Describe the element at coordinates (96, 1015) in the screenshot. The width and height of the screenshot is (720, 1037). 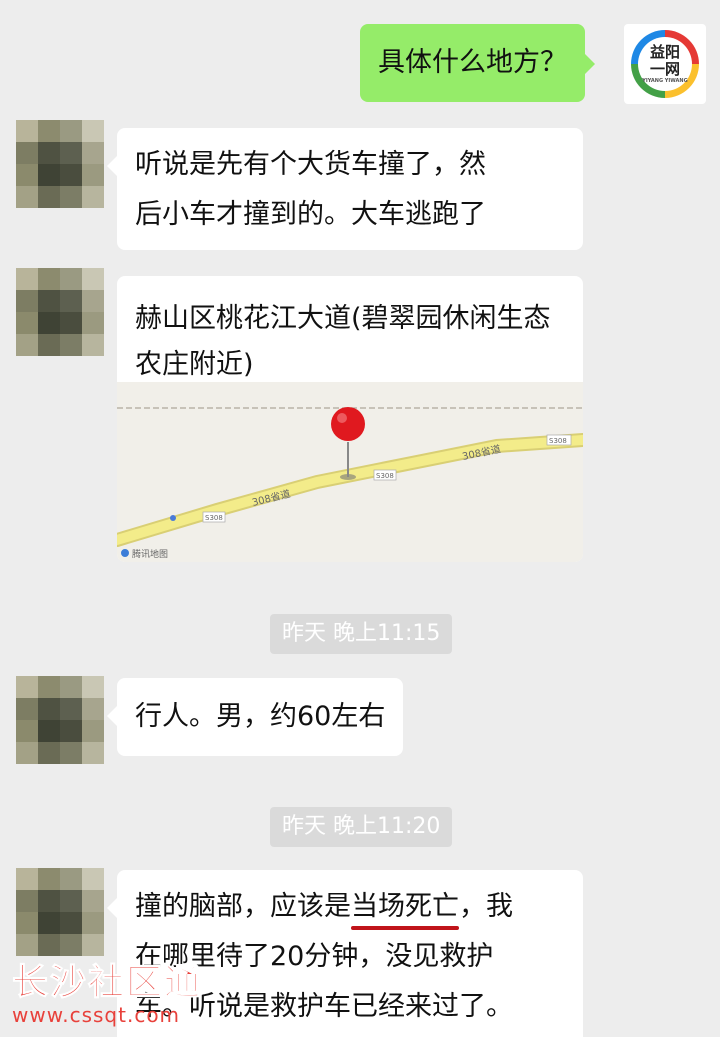
I see `watermark-url: www.cssqt.com` at that location.